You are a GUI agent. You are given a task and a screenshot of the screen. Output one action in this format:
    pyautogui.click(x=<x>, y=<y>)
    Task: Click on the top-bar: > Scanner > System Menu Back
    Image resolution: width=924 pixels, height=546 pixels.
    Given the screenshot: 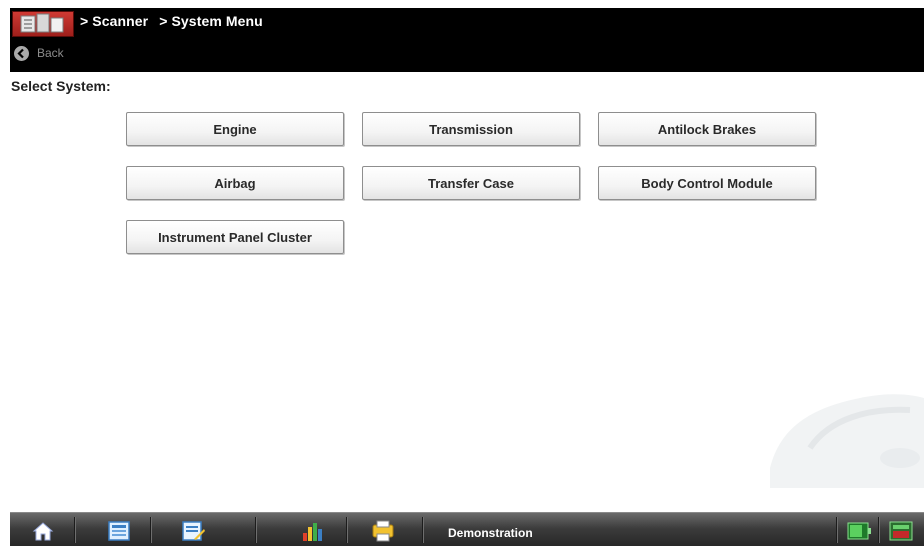 What is the action you would take?
    pyautogui.click(x=467, y=40)
    